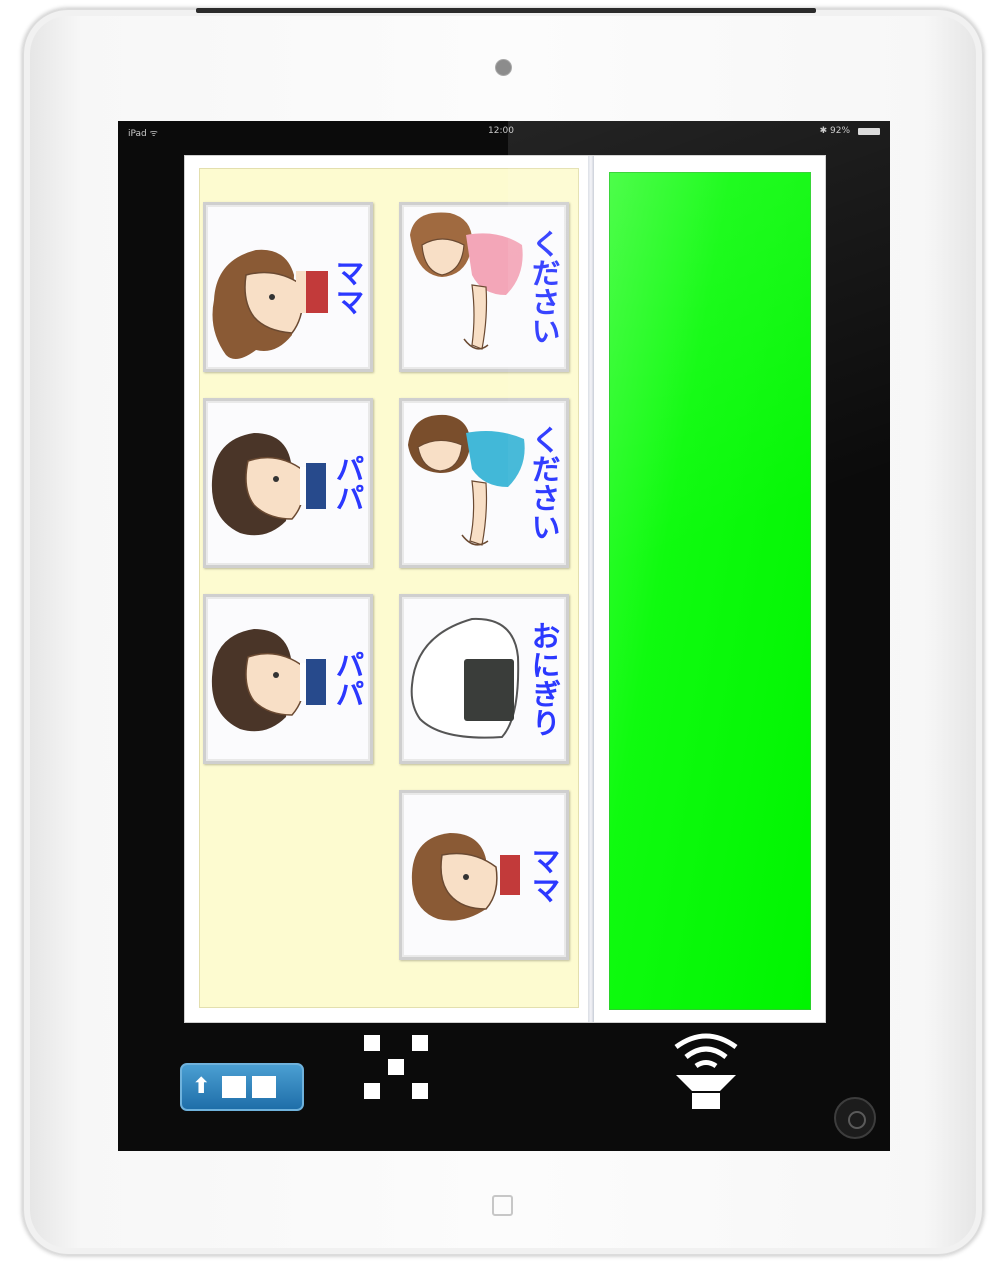  I want to click on home-button, so click(502, 1205).